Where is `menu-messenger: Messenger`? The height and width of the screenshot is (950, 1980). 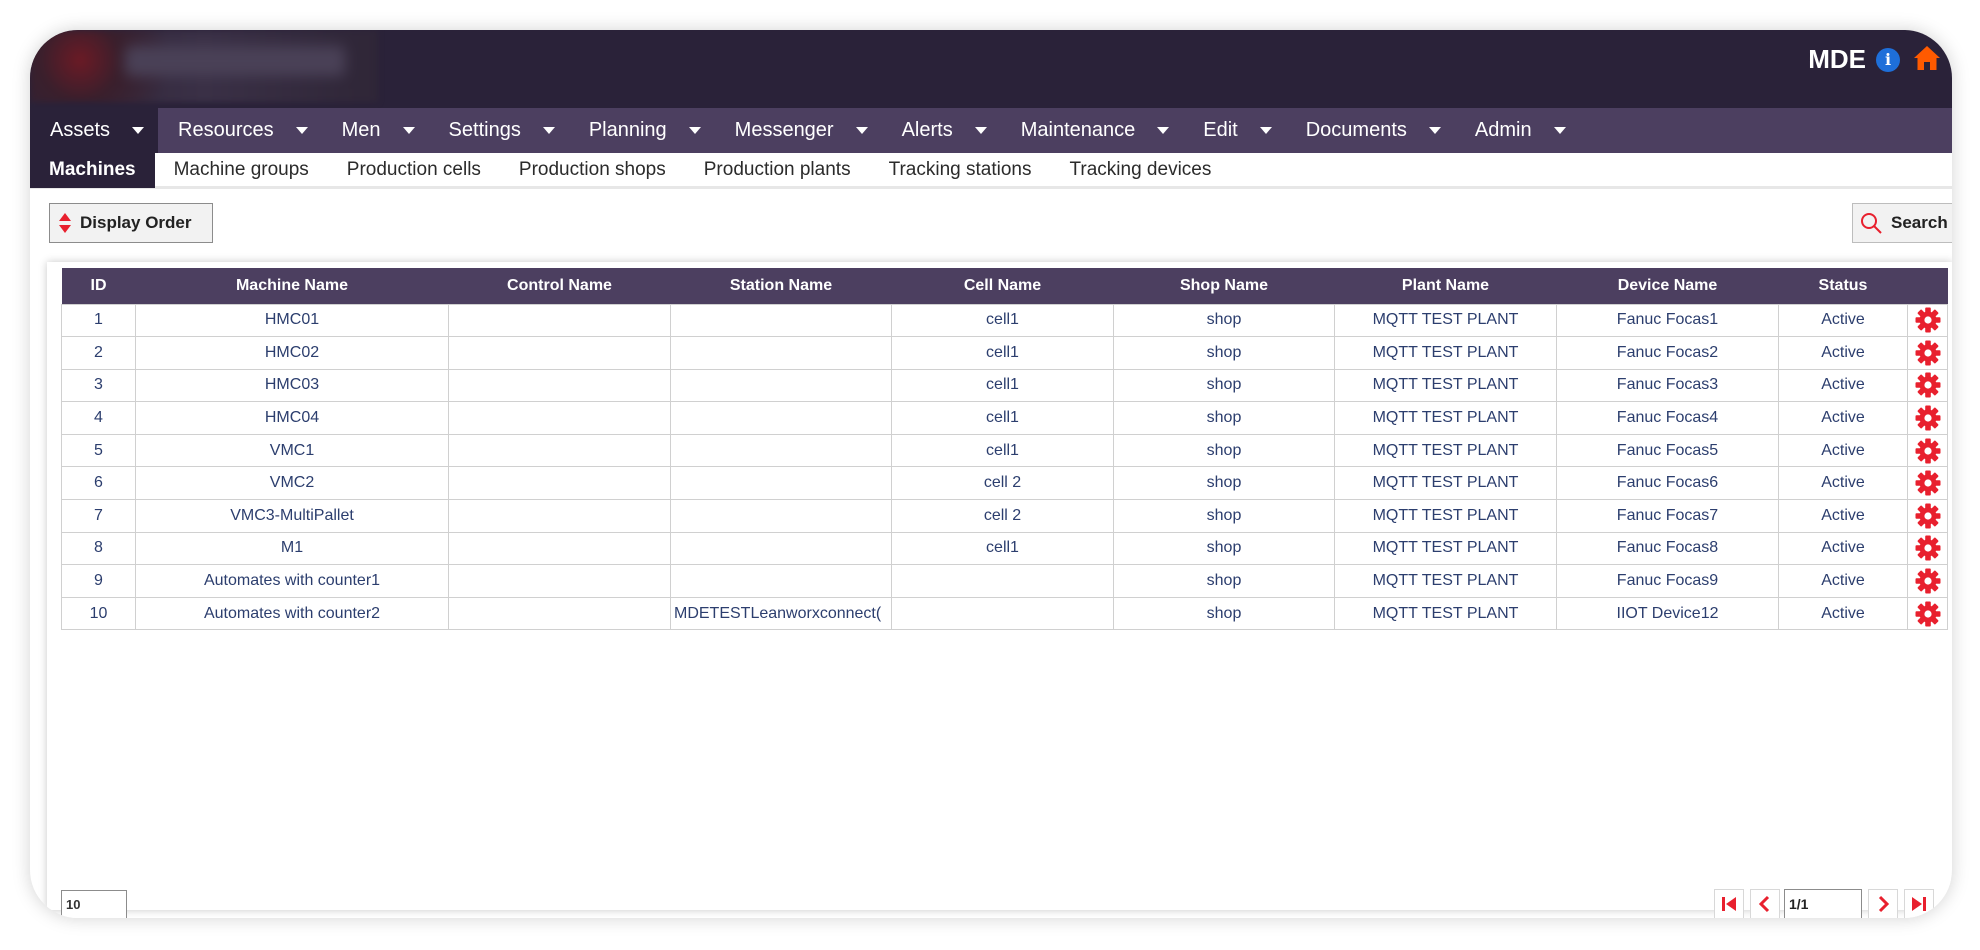
menu-messenger: Messenger is located at coordinates (798, 130).